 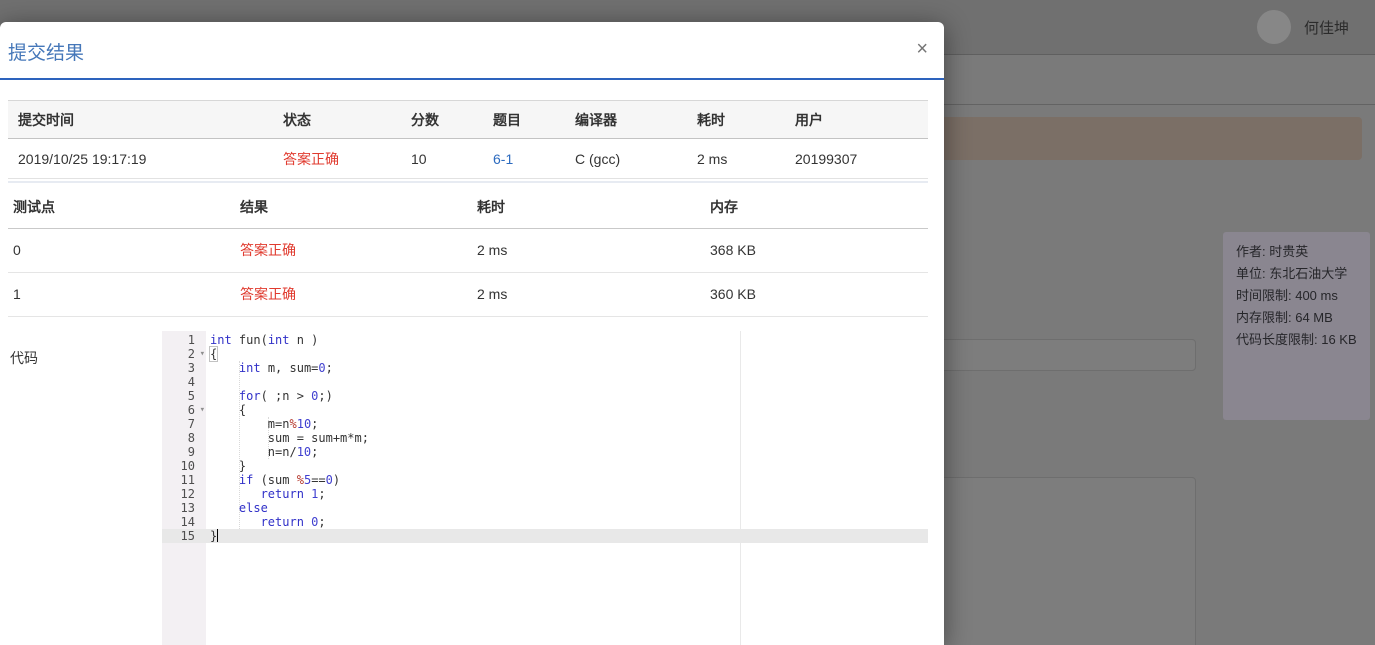 I want to click on code-label: 代码, so click(x=24, y=358).